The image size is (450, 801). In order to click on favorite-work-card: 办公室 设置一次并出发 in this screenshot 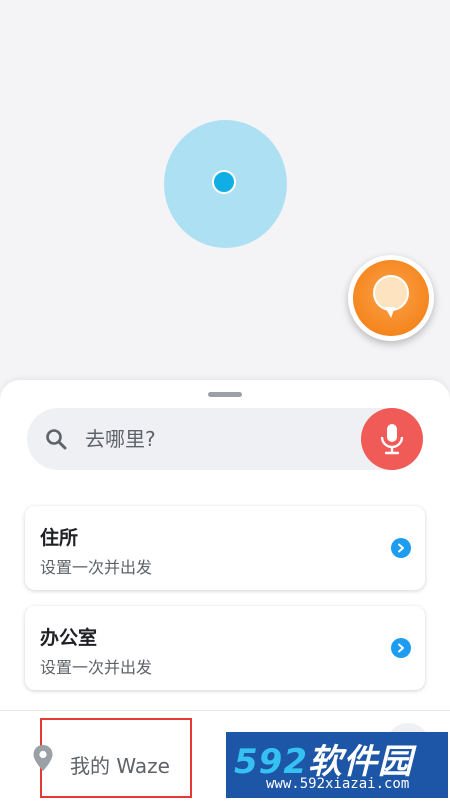, I will do `click(225, 648)`.